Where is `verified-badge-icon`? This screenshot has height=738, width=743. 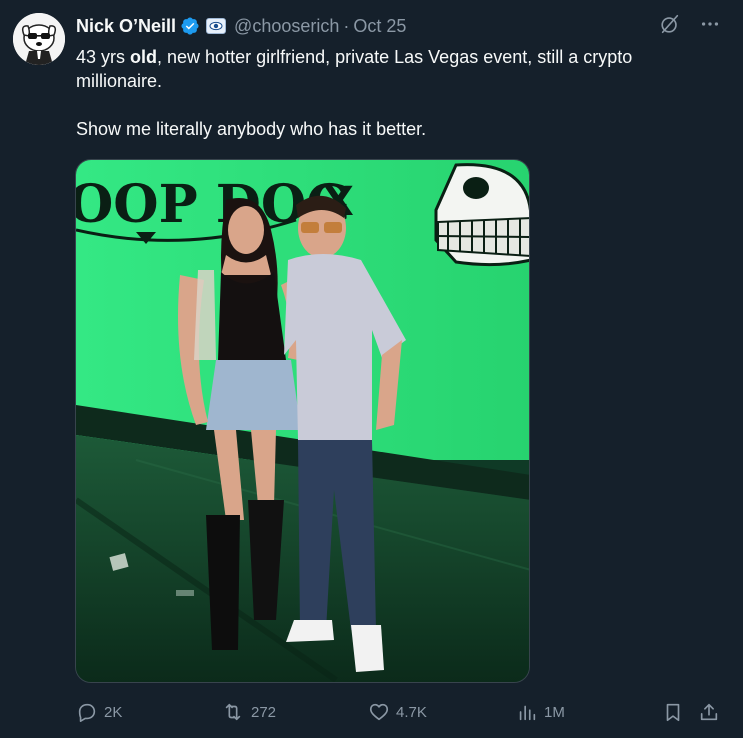
verified-badge-icon is located at coordinates (190, 26).